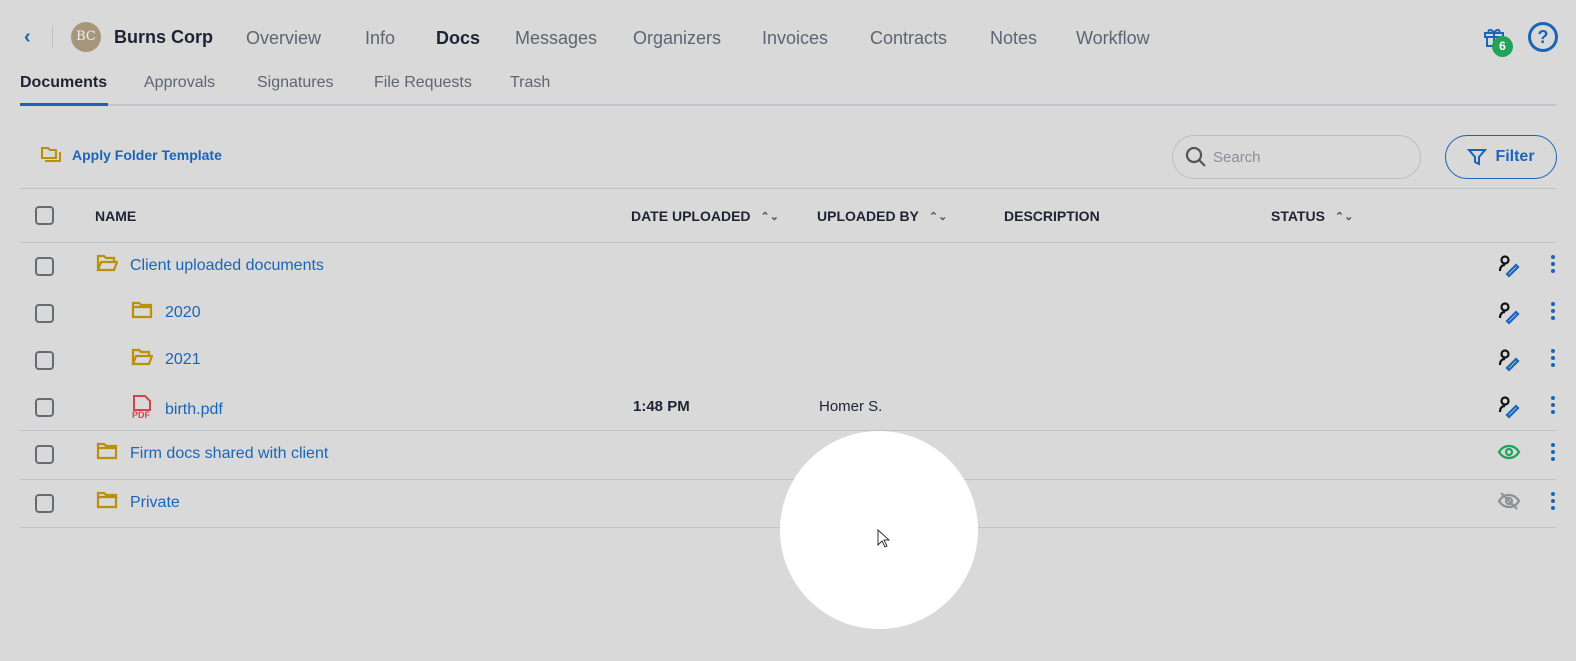 The height and width of the screenshot is (661, 1576). I want to click on column-description: DESCRIPTION, so click(1052, 216).